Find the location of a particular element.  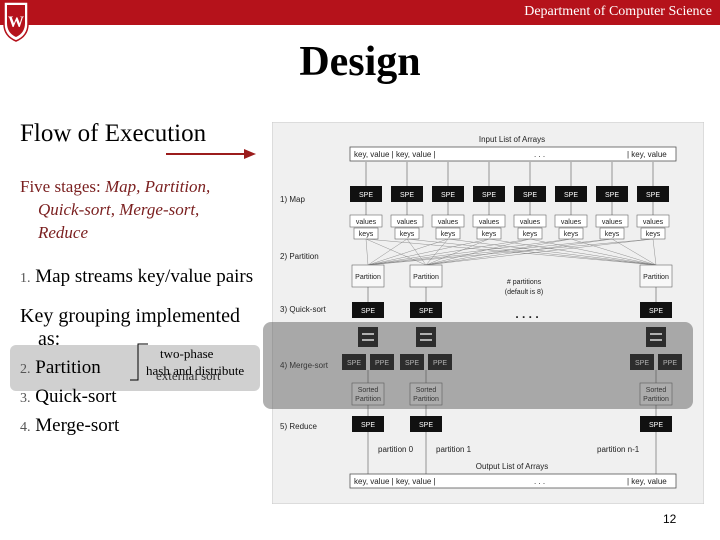

partition-1-label: partition 1 is located at coordinates (454, 449).